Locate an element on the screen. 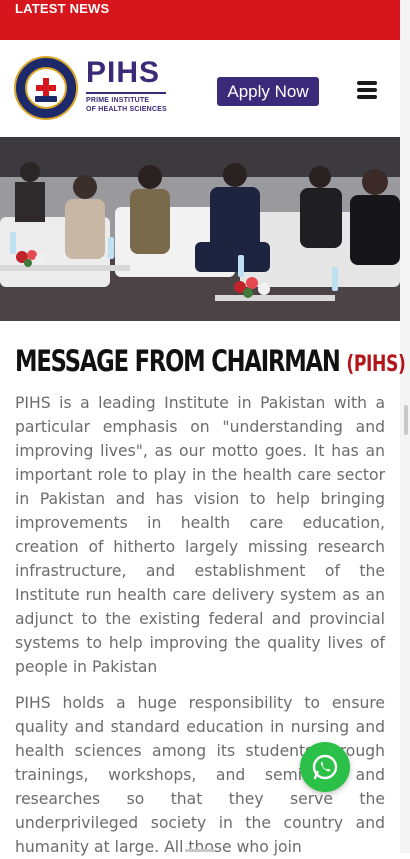  site-logo: PIHS PRIME INSTITUTE OF HEALTH SCIENCES is located at coordinates (94, 89).